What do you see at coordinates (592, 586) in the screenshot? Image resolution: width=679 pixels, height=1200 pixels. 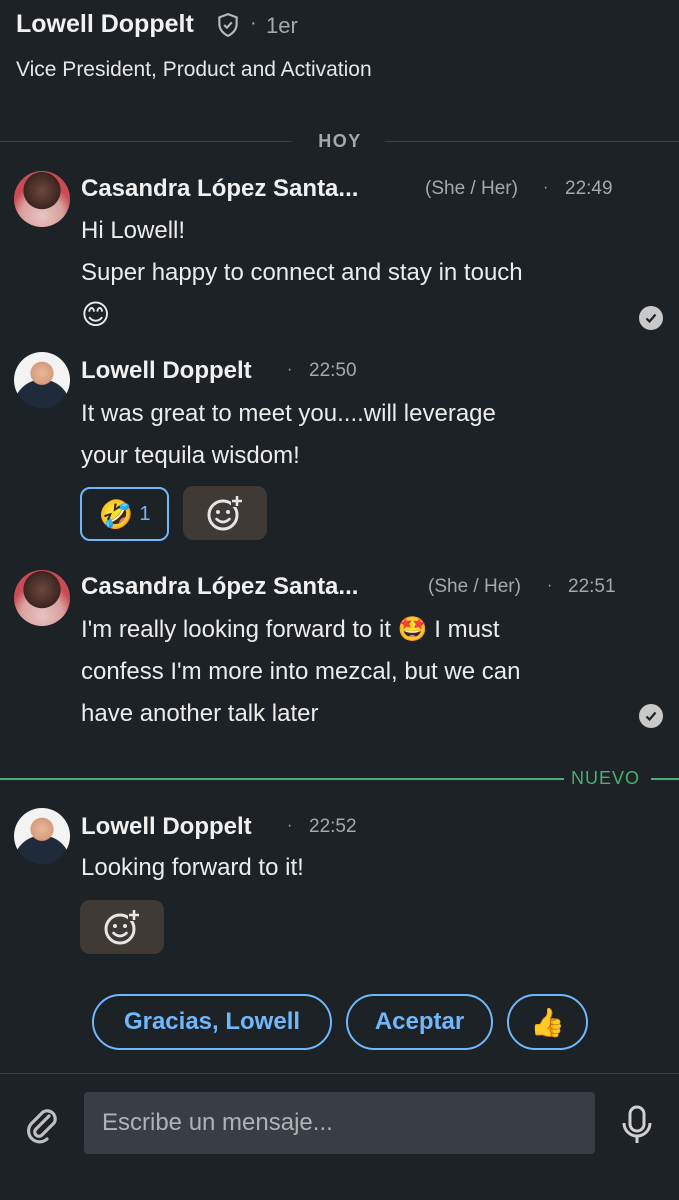 I see `message-timestamp: 22:51` at bounding box center [592, 586].